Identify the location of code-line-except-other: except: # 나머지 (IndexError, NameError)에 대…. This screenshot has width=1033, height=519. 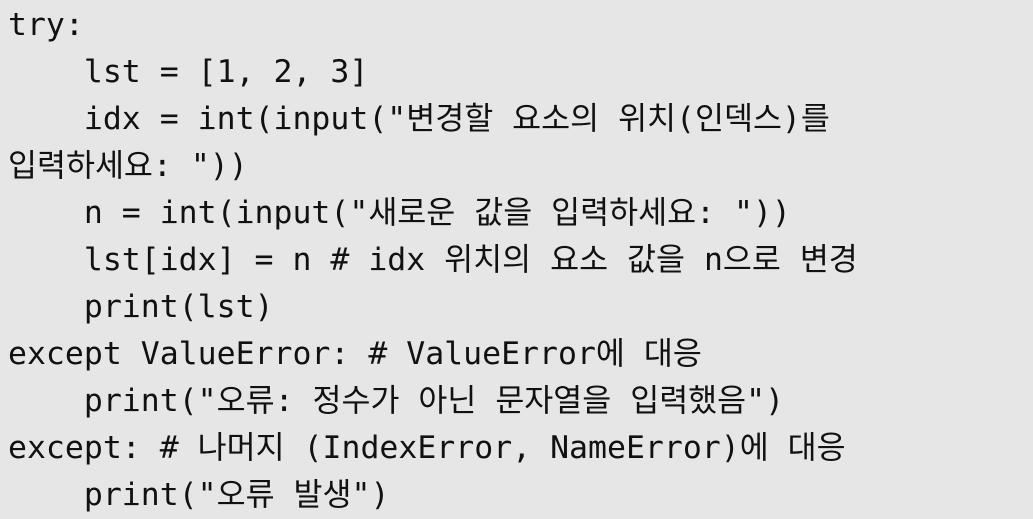
(427, 448).